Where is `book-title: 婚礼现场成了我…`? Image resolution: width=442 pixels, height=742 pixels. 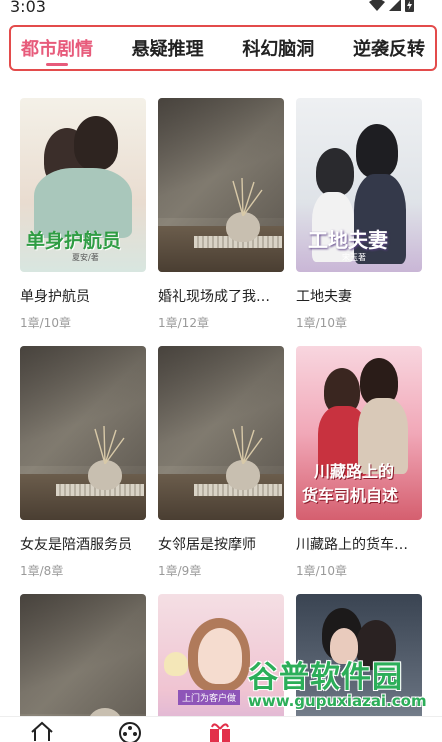
book-title: 婚礼现场成了我… is located at coordinates (221, 296).